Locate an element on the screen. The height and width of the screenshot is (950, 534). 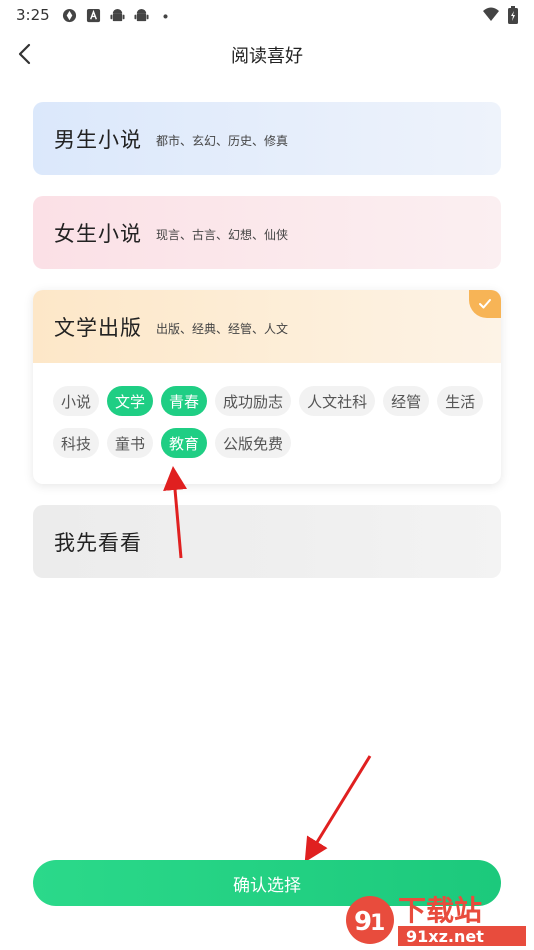
skip-browse-card: 我先看看 is located at coordinates (267, 541).